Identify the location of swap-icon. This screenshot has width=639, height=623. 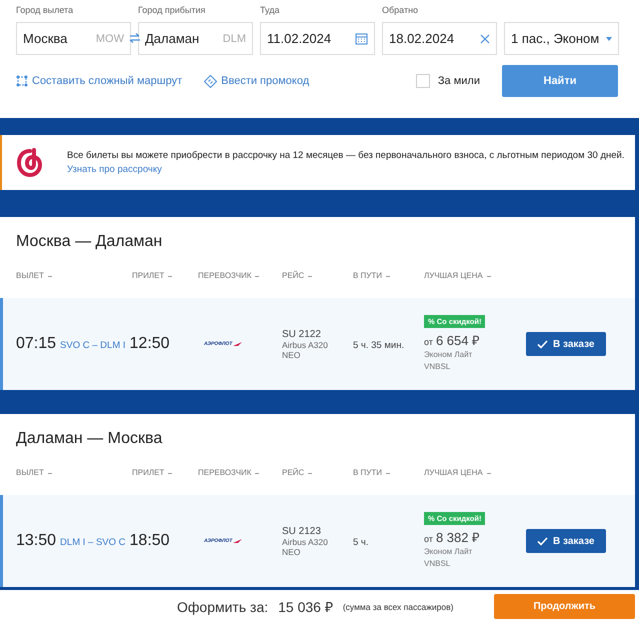
(135, 38).